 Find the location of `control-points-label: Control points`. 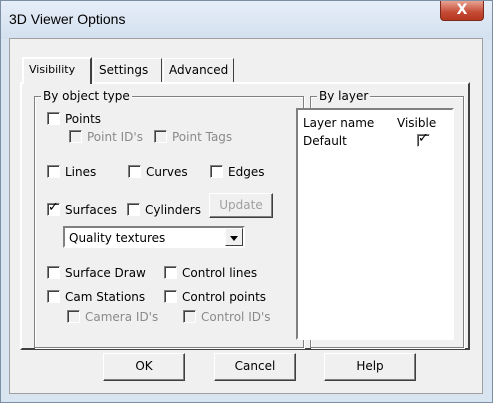

control-points-label: Control points is located at coordinates (224, 297).